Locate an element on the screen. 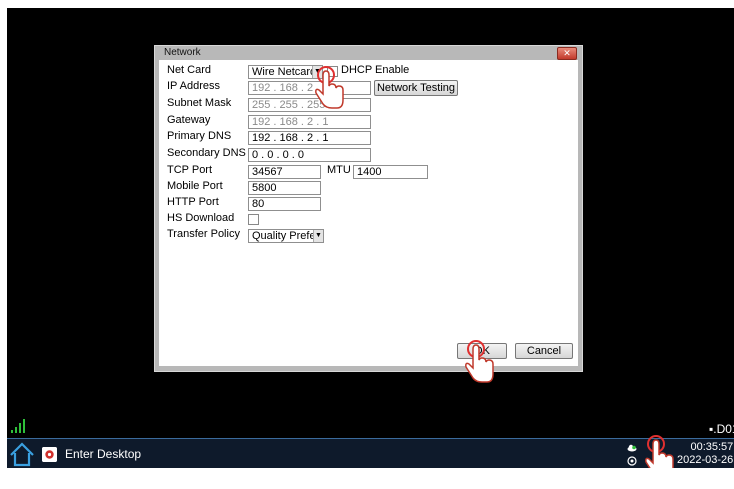 The image size is (734, 489). taskbar: Enter Desktop 00:35:57 2022-03-26 is located at coordinates (370, 451).